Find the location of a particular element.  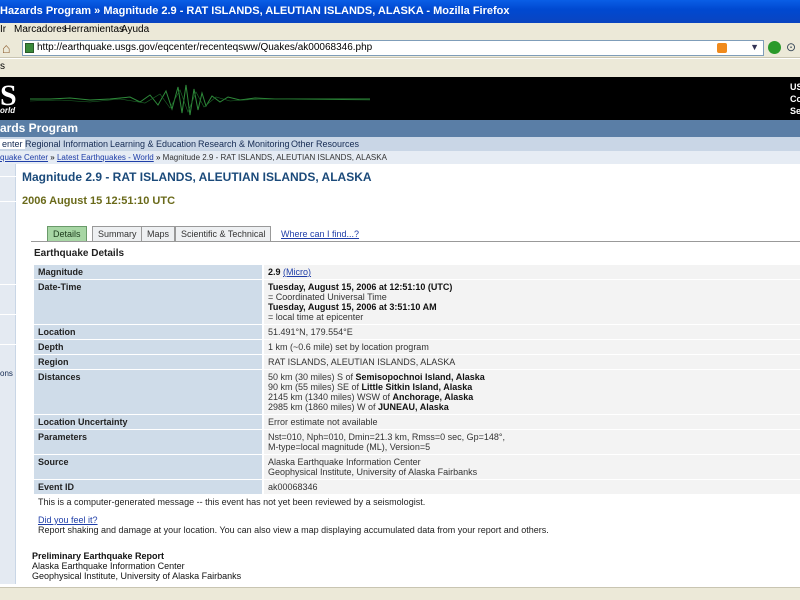

datetime-local: Tuesday, August 15, 2006 at 3:51:10 AM is located at coordinates (352, 307).